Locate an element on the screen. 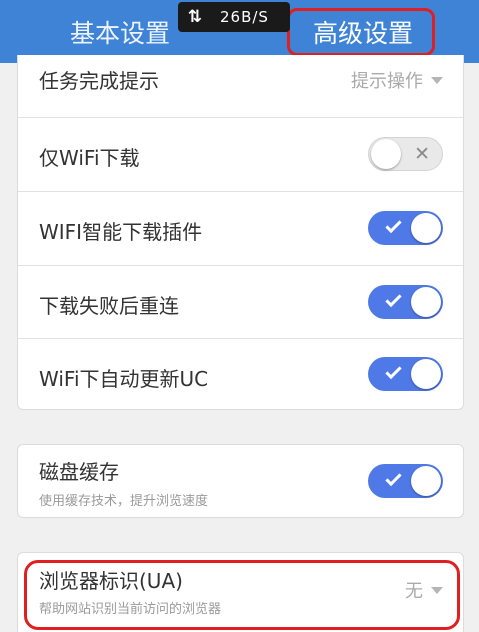  auto-update-toggle is located at coordinates (405, 374).